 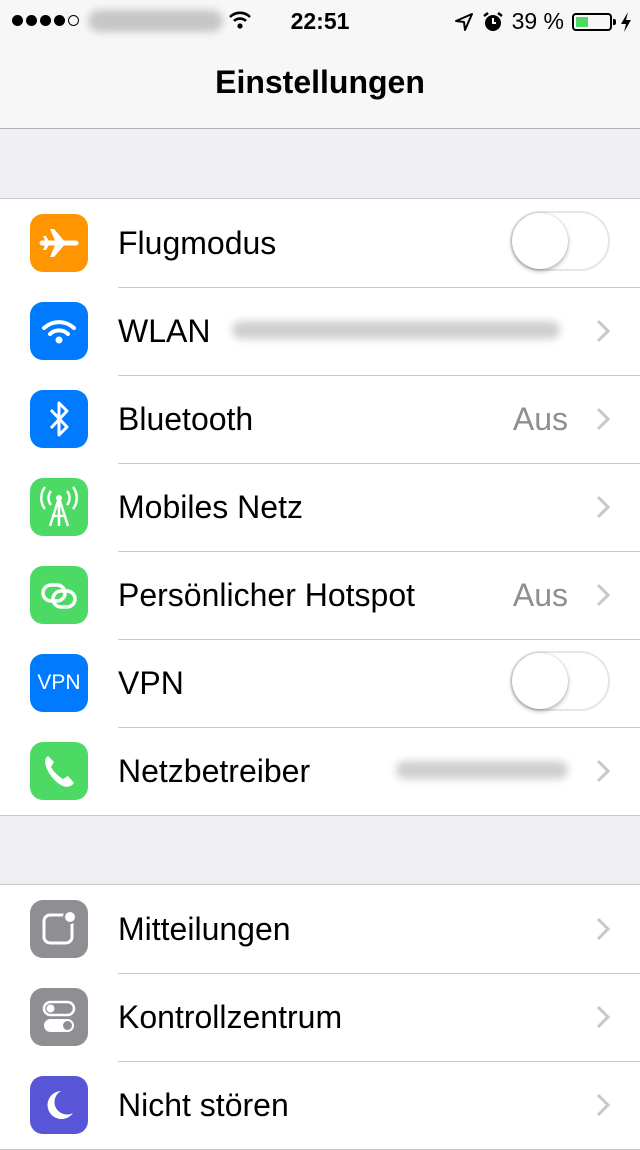 What do you see at coordinates (537, 21) in the screenshot?
I see `battery-percent: 39 %` at bounding box center [537, 21].